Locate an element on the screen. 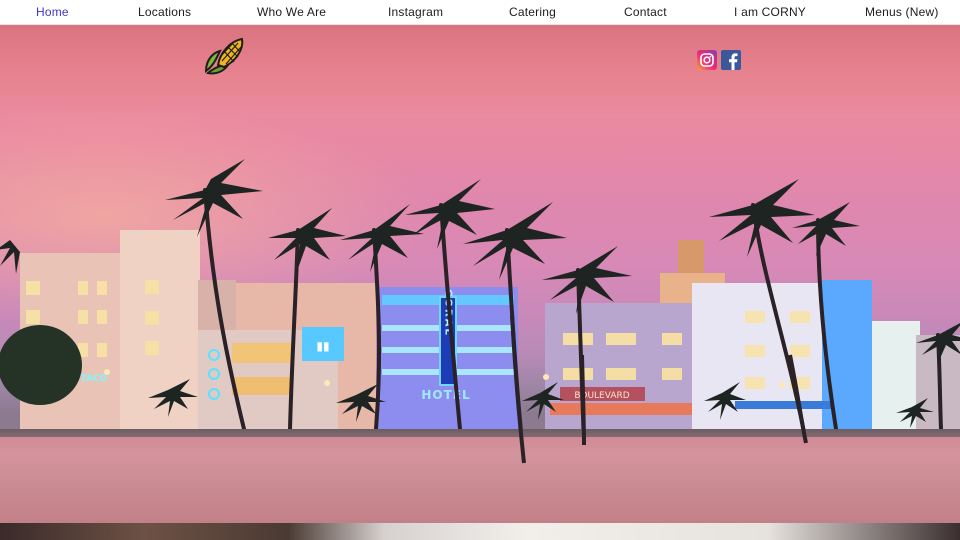 This screenshot has height=540, width=960. left-neon-sign: TACO is located at coordinates (94, 379).